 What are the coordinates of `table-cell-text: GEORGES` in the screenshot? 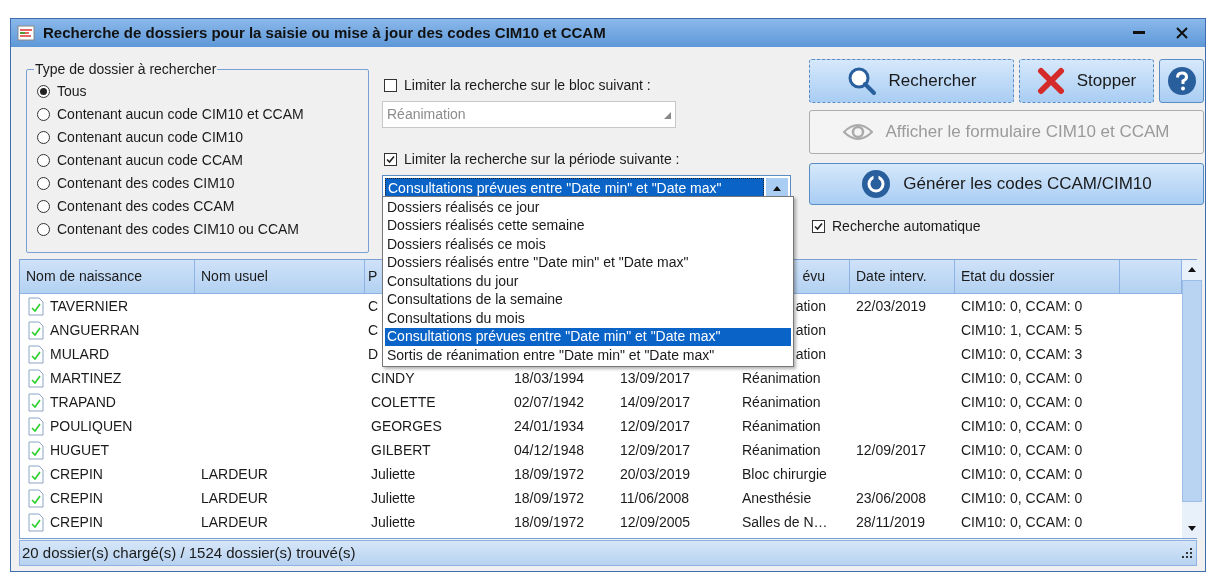 It's located at (406, 426).